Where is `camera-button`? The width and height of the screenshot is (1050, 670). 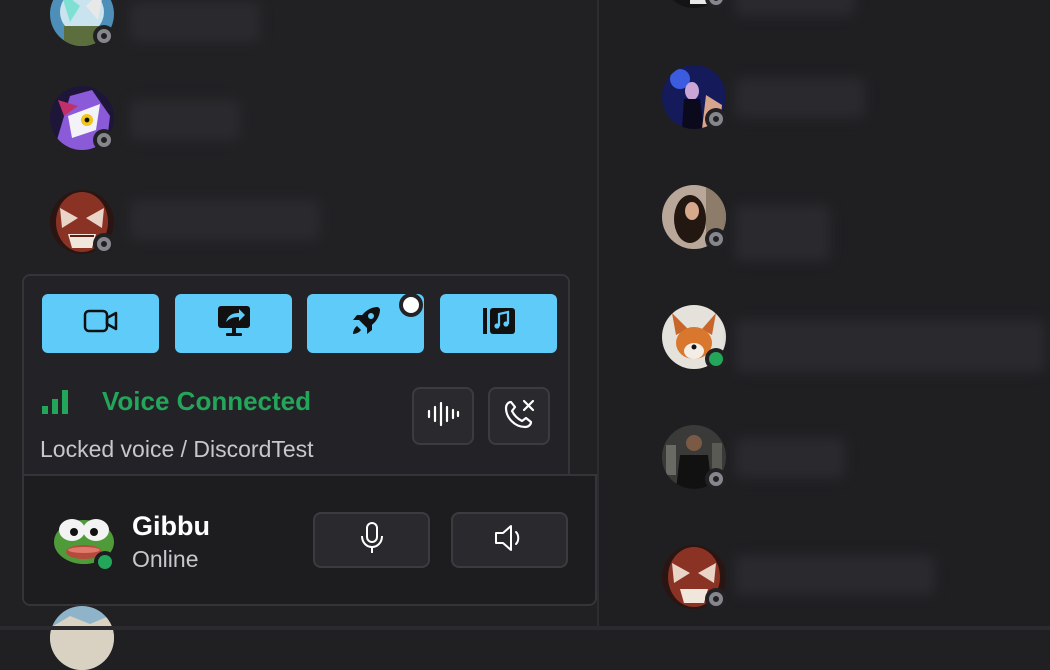
camera-button is located at coordinates (100, 323).